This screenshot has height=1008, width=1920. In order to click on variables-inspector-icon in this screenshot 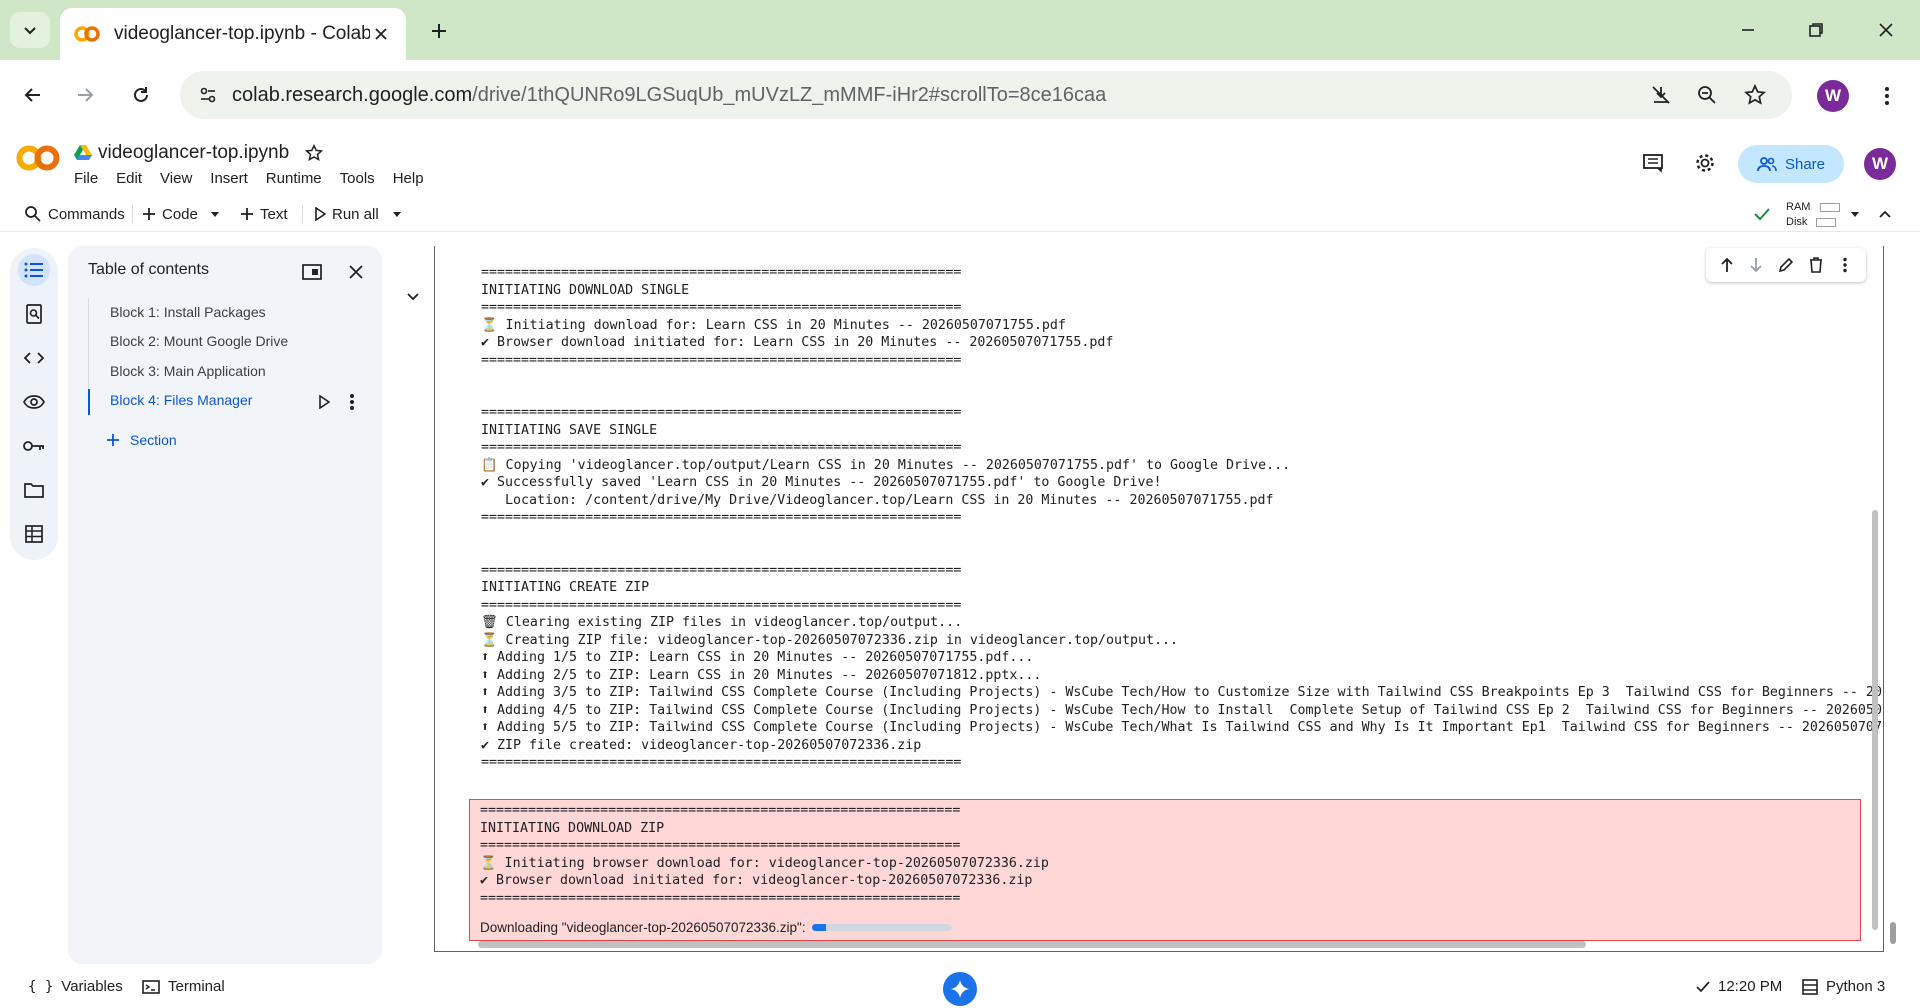, I will do `click(34, 402)`.